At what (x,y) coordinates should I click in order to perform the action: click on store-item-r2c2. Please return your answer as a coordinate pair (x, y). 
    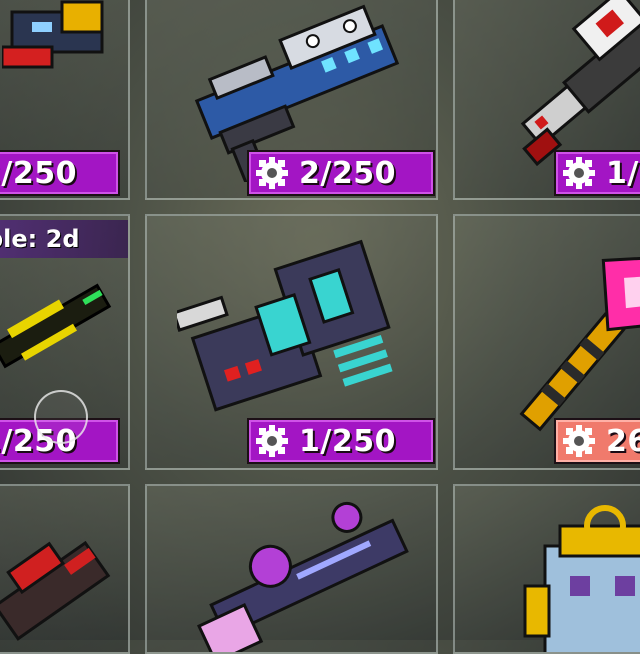
    Looking at the image, I should click on (546, 569).